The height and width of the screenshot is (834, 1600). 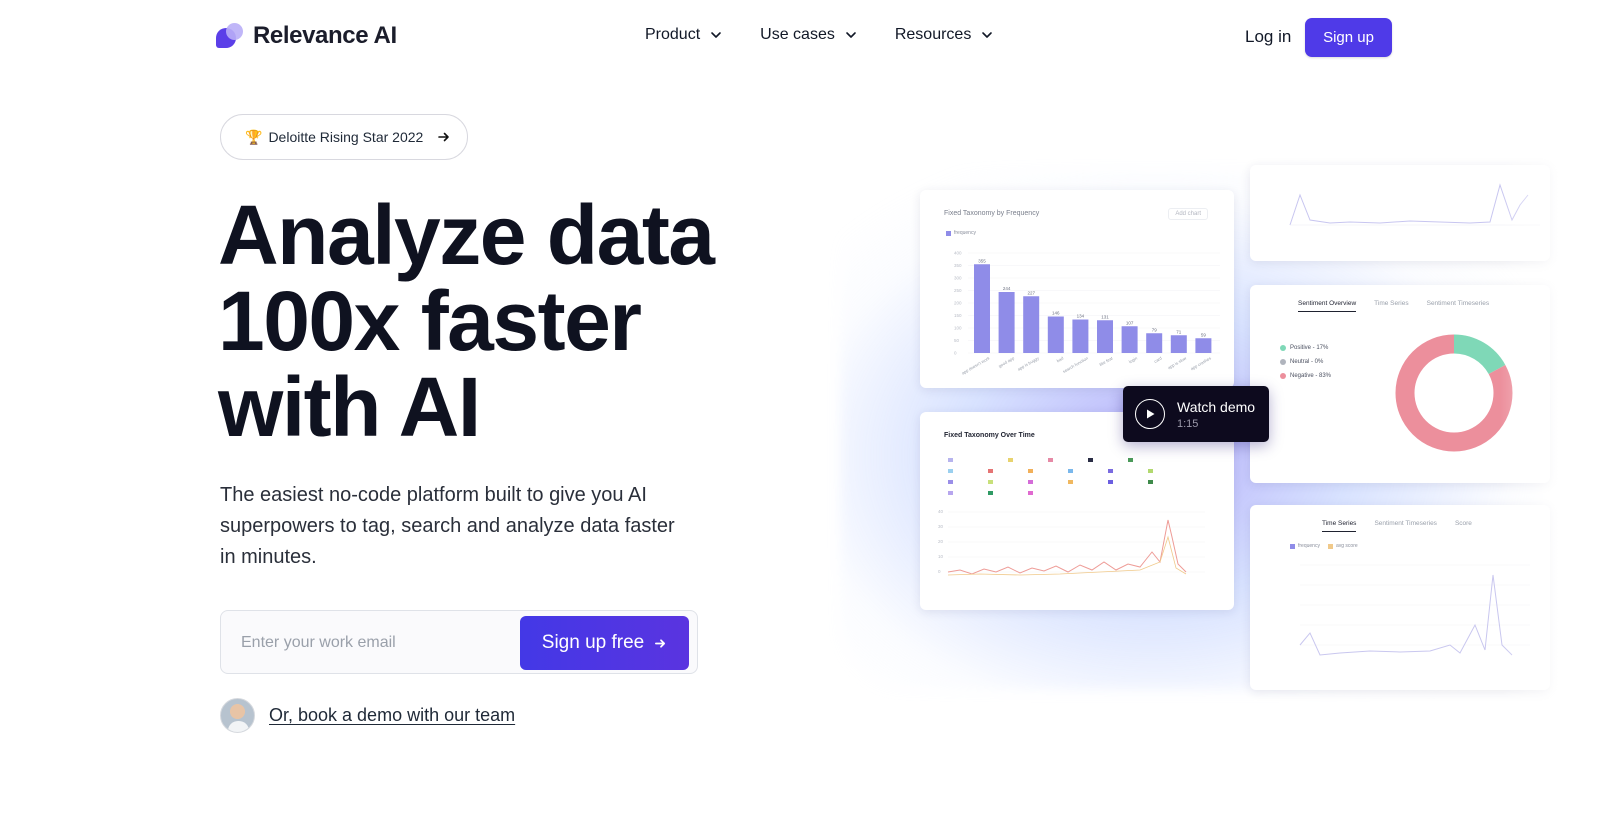 What do you see at coordinates (1201, 364) in the screenshot?
I see `category-label: app crashes` at bounding box center [1201, 364].